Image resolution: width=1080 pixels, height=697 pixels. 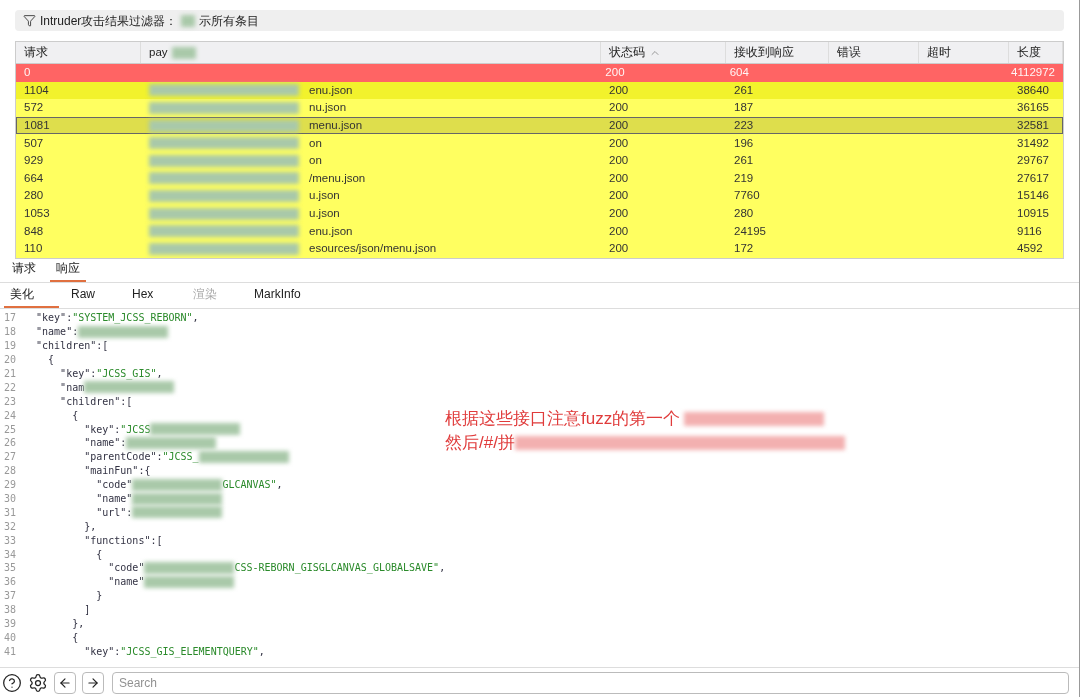 What do you see at coordinates (539, 20) in the screenshot?
I see `filter-bar: Intruder攻击结果过滤器： 示所有条目` at bounding box center [539, 20].